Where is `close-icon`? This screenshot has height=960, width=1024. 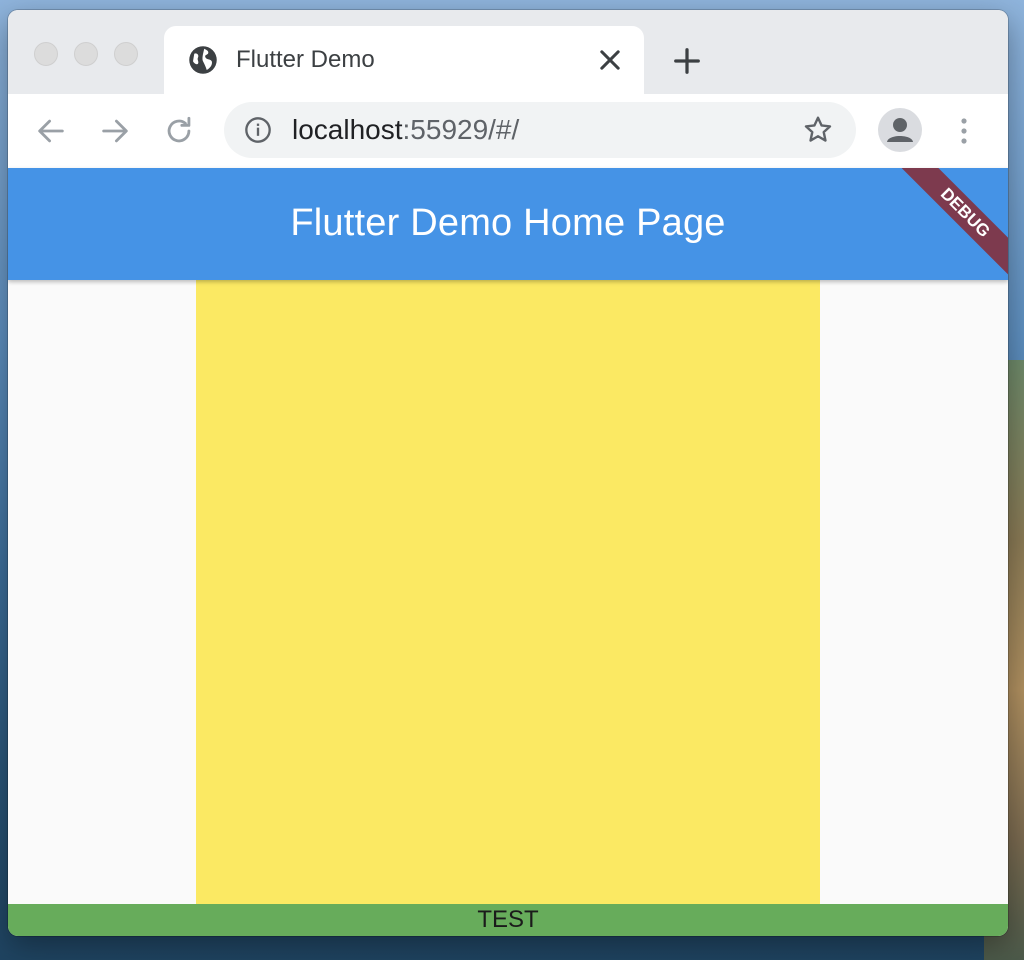 close-icon is located at coordinates (610, 60).